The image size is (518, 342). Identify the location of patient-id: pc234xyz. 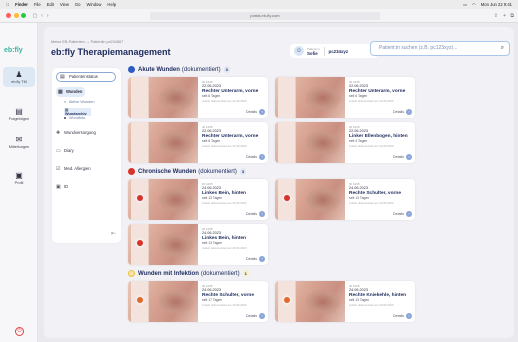
(338, 51).